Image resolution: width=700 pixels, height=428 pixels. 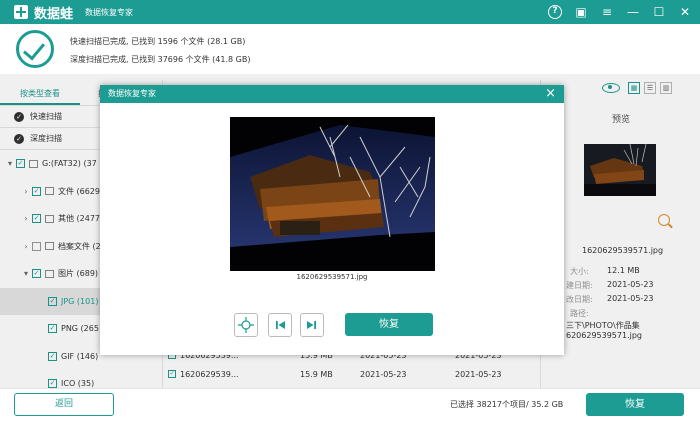 I want to click on dialog-close-icon: ×, so click(x=550, y=94).